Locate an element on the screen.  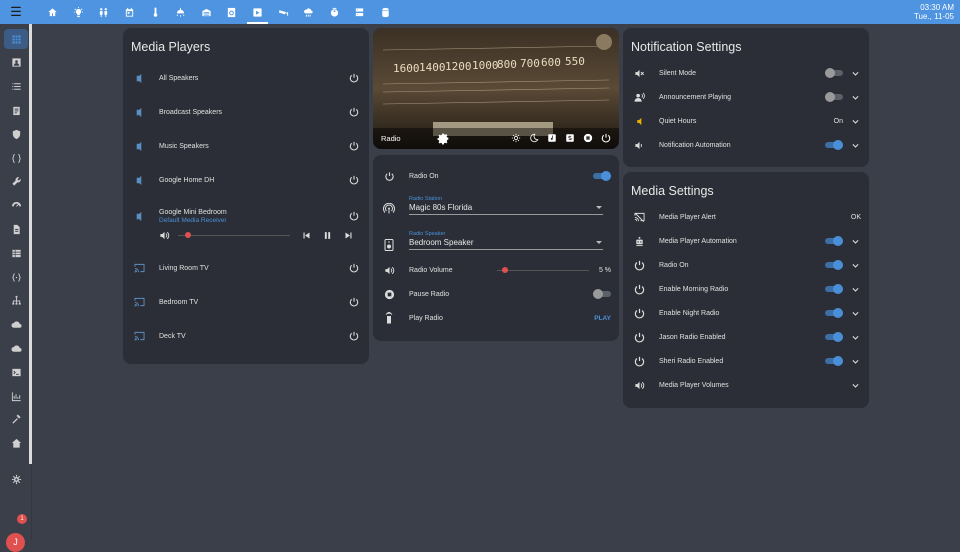
media-player-row: Living Room TV is located at coordinates (246, 268).